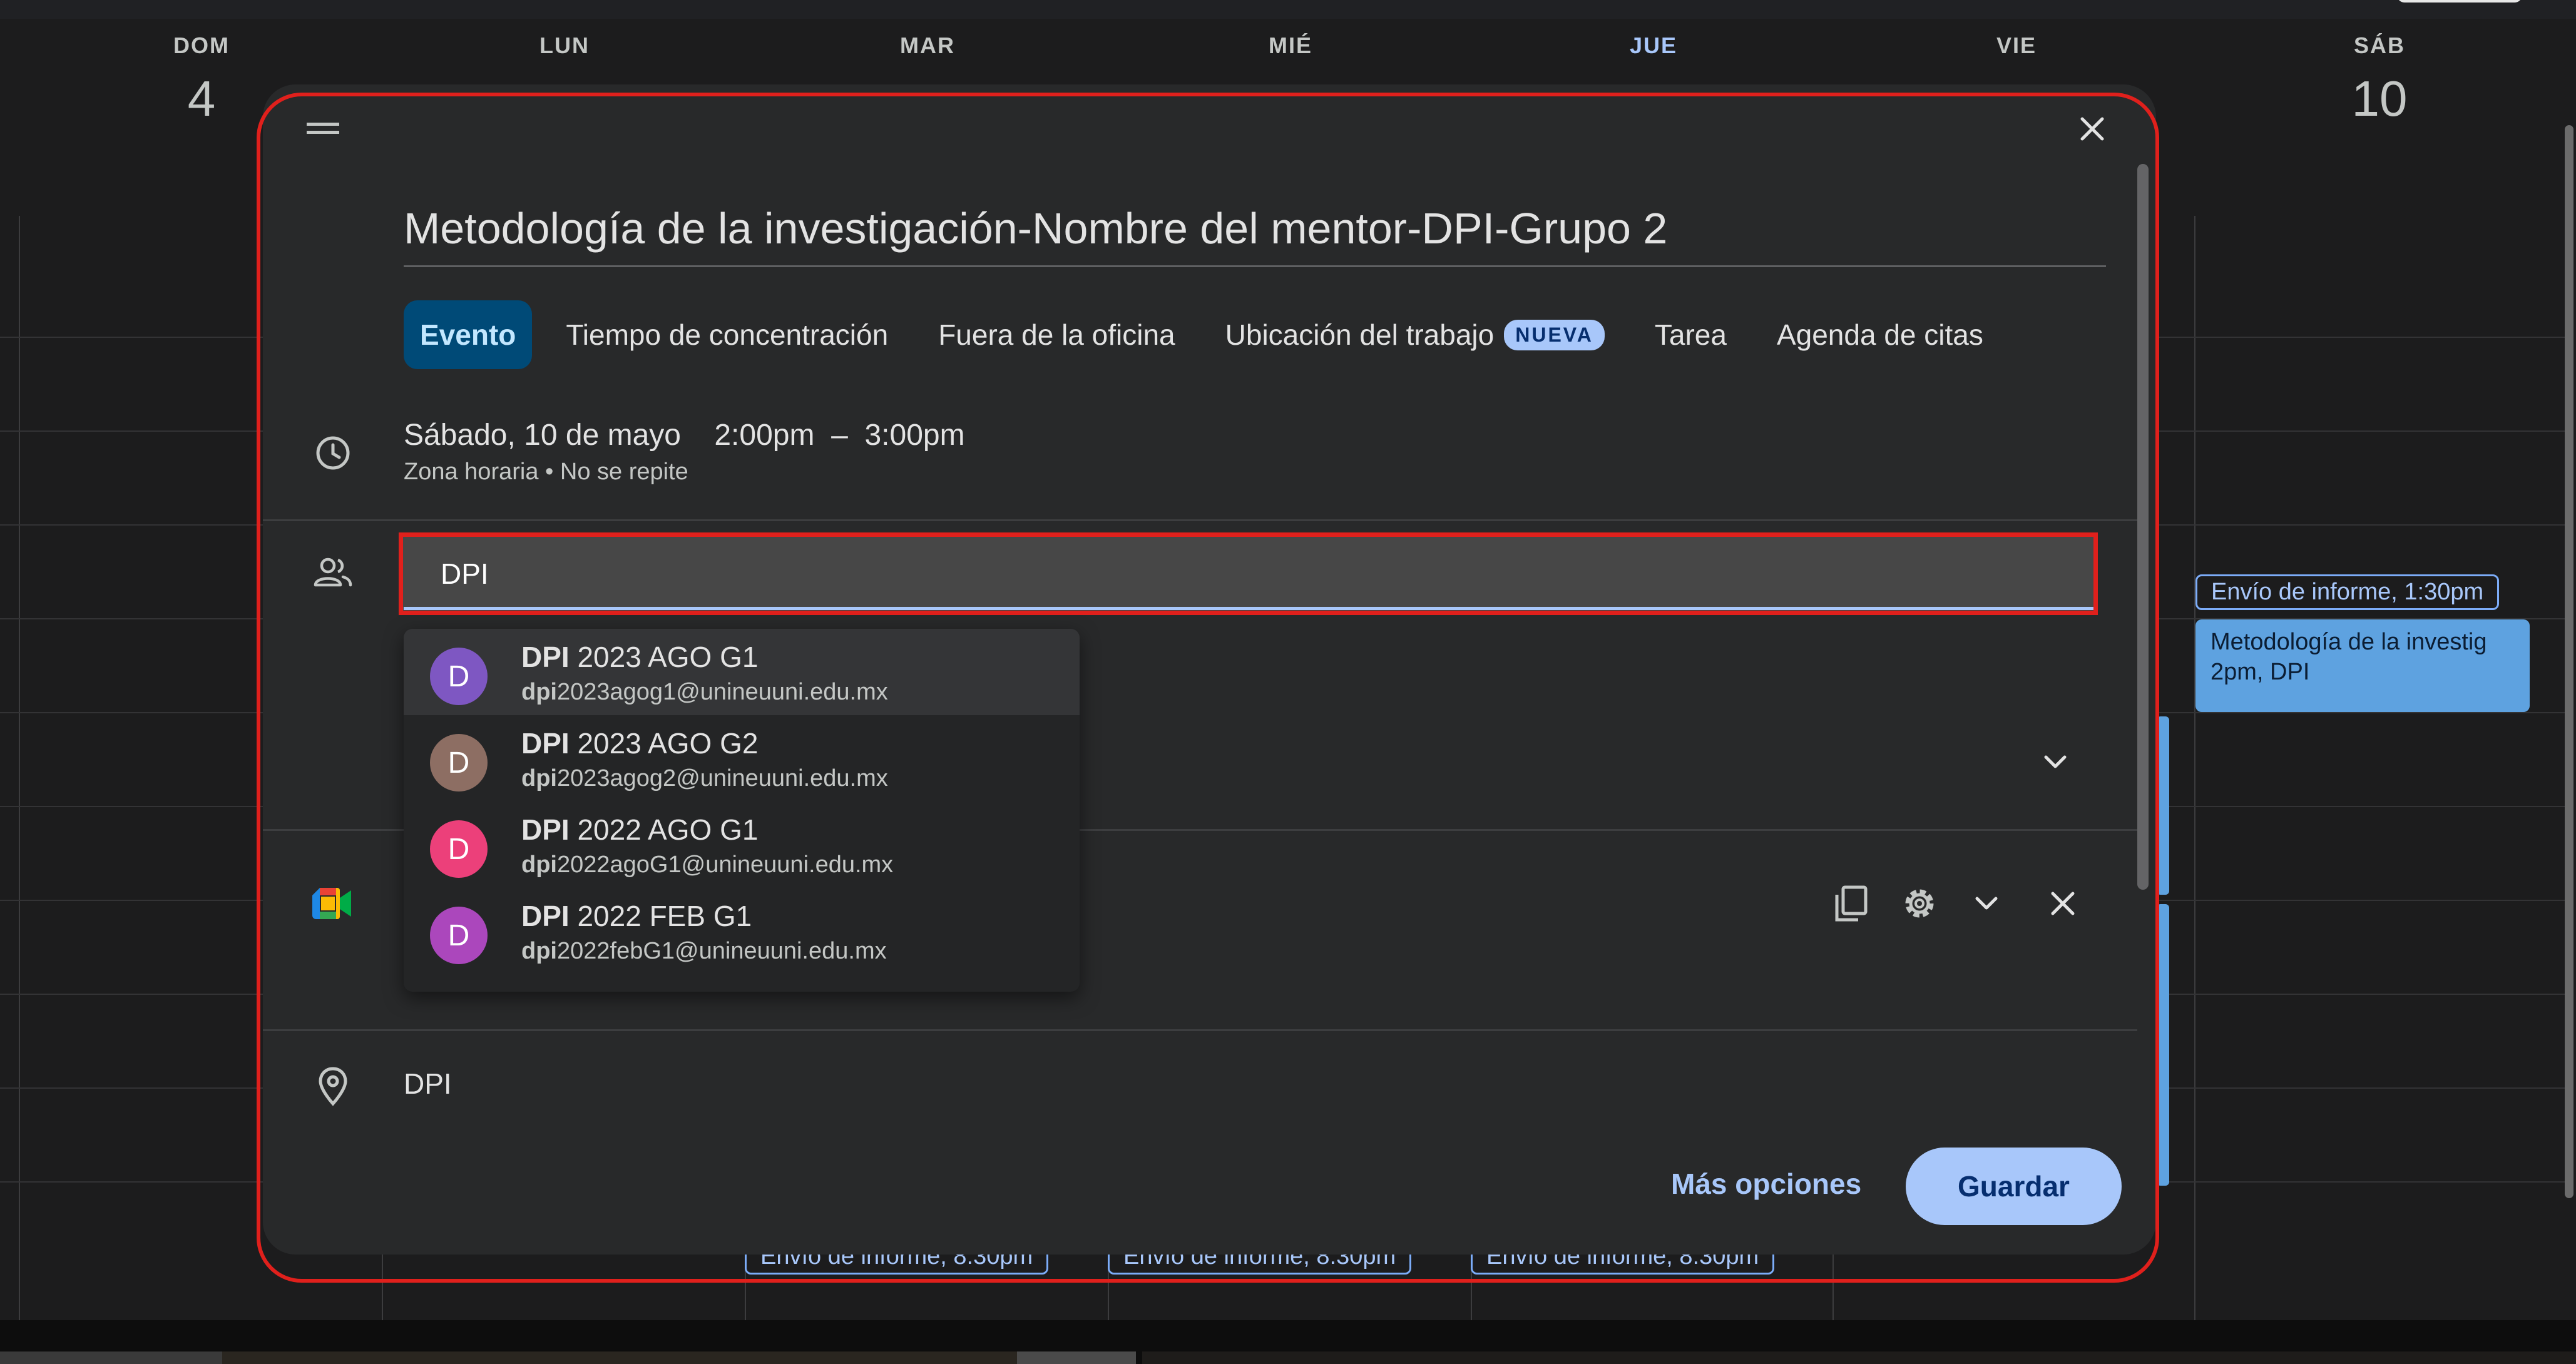 This screenshot has width=2576, height=1364. Describe the element at coordinates (201, 45) in the screenshot. I see `day-name: DOM` at that location.